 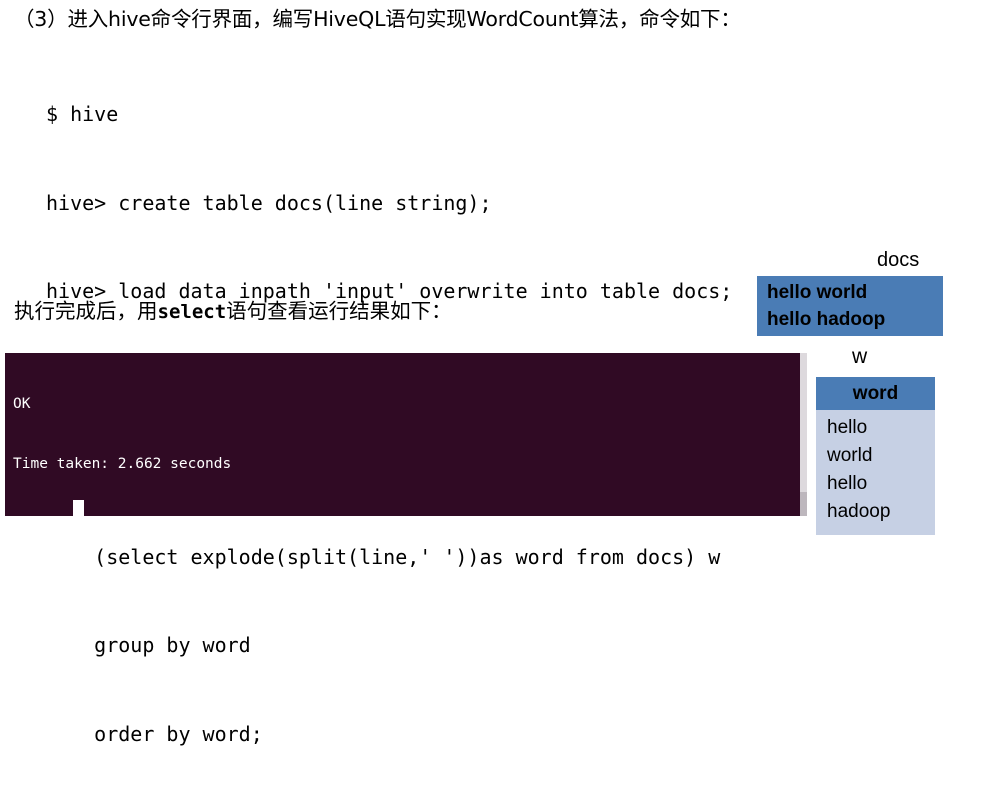 What do you see at coordinates (850, 306) in the screenshot?
I see `docs-table: hello world hello hadoop` at bounding box center [850, 306].